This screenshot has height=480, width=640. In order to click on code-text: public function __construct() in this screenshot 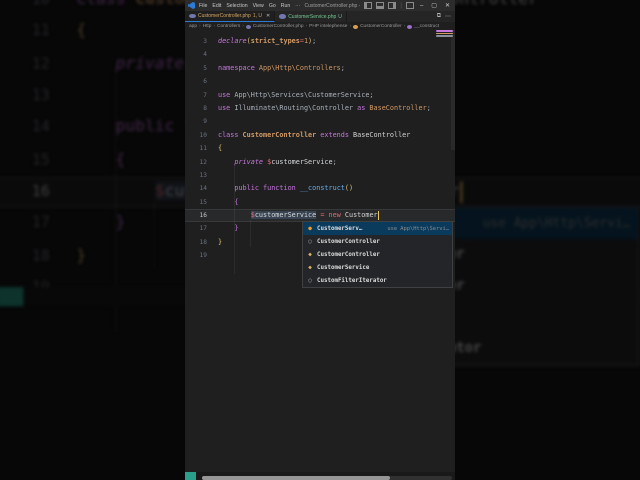, I will do `click(285, 188)`.